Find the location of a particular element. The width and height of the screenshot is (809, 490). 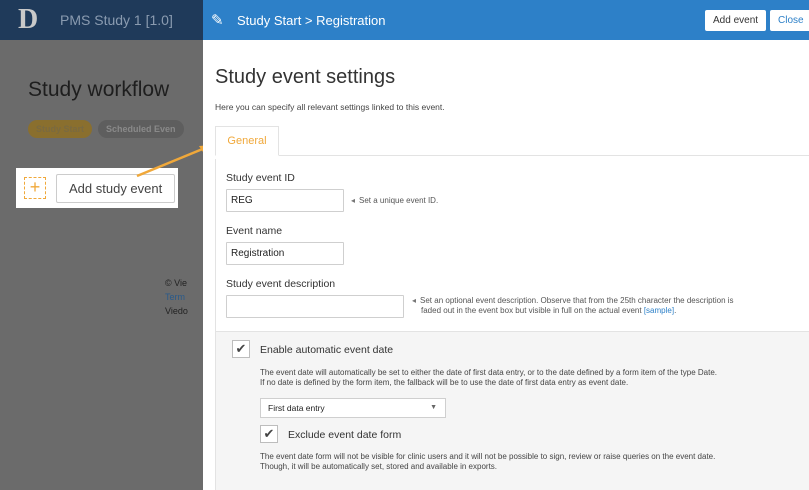

event-id-label: Study event ID is located at coordinates (260, 178).